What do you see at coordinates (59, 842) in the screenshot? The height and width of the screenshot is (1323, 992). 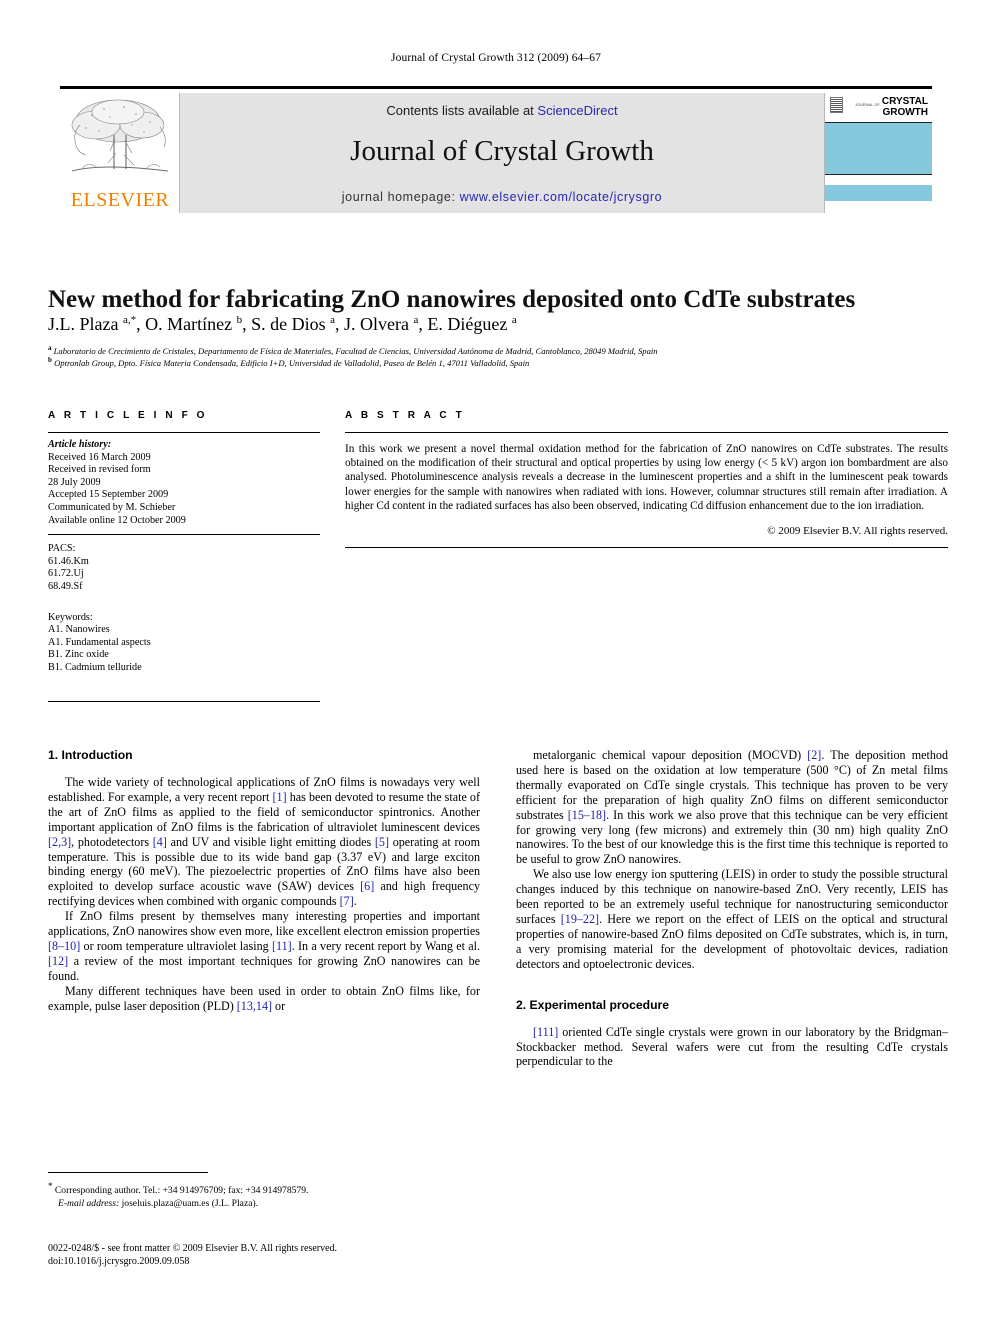 I see `citation-ref: [2,3]` at bounding box center [59, 842].